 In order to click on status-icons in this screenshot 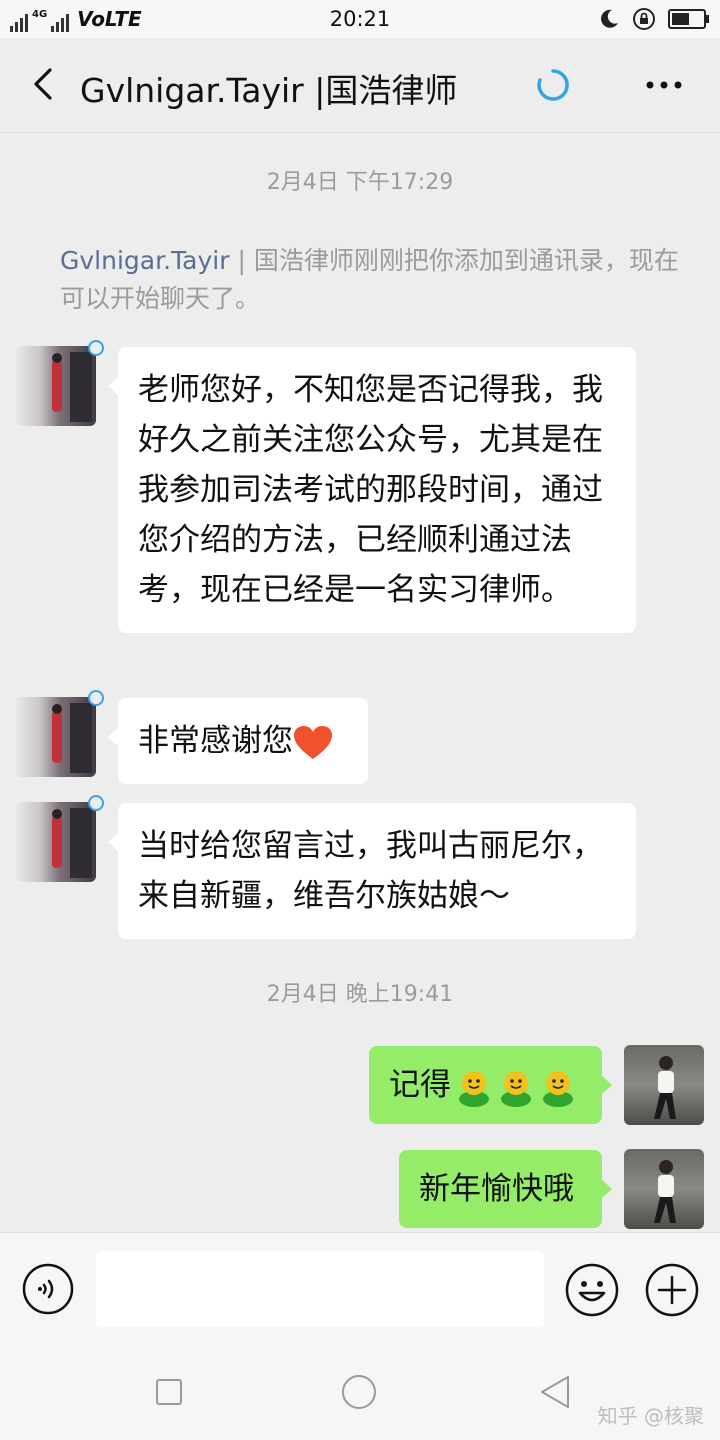, I will do `click(653, 19)`.